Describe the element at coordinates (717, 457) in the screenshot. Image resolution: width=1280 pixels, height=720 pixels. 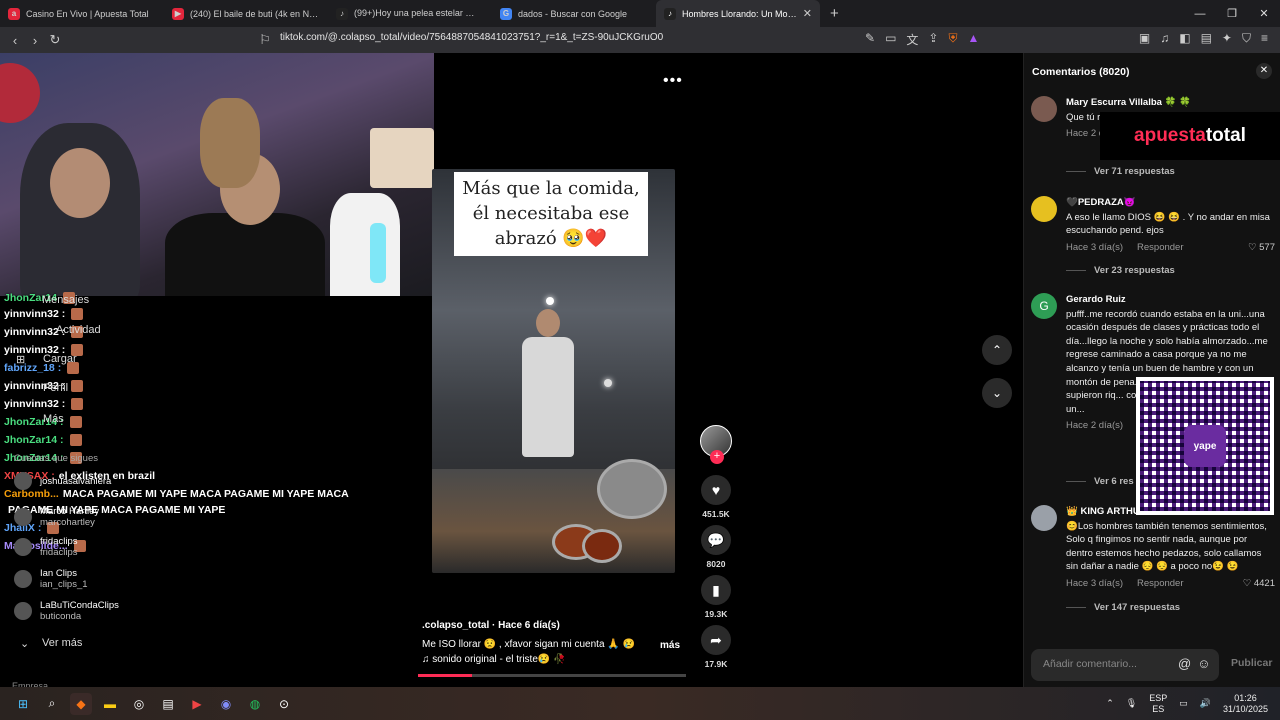
I see `follow-plus-icon: +` at that location.